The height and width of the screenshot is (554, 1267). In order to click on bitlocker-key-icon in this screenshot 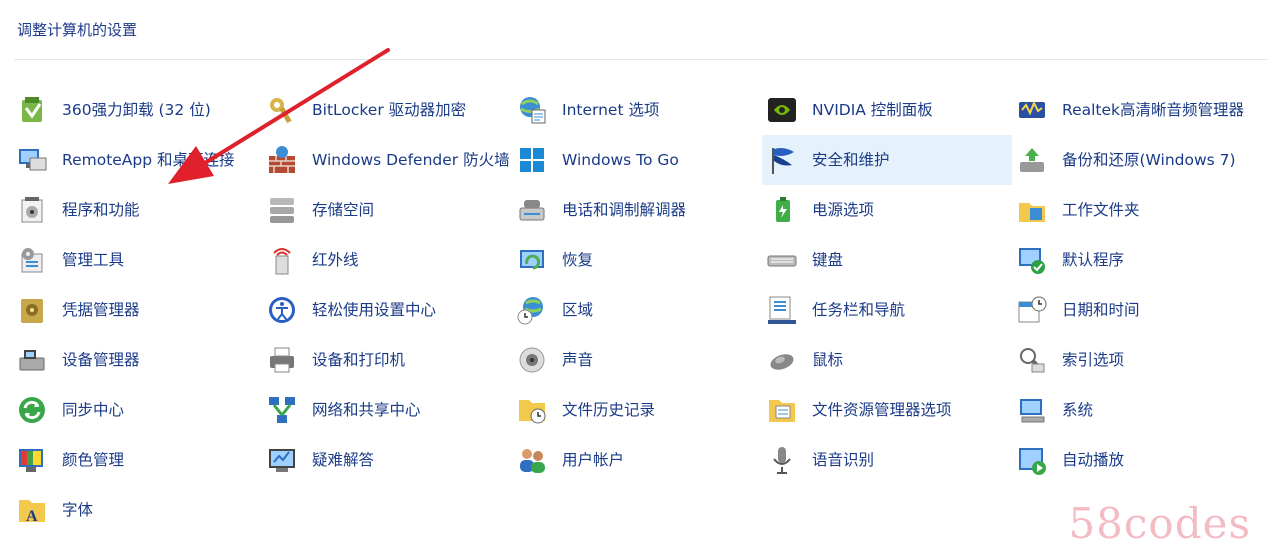, I will do `click(282, 110)`.